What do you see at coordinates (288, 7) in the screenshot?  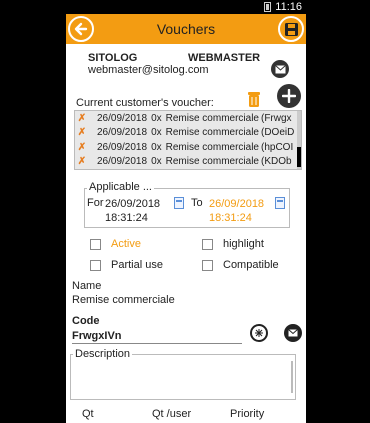 I see `status-time: 11:16` at bounding box center [288, 7].